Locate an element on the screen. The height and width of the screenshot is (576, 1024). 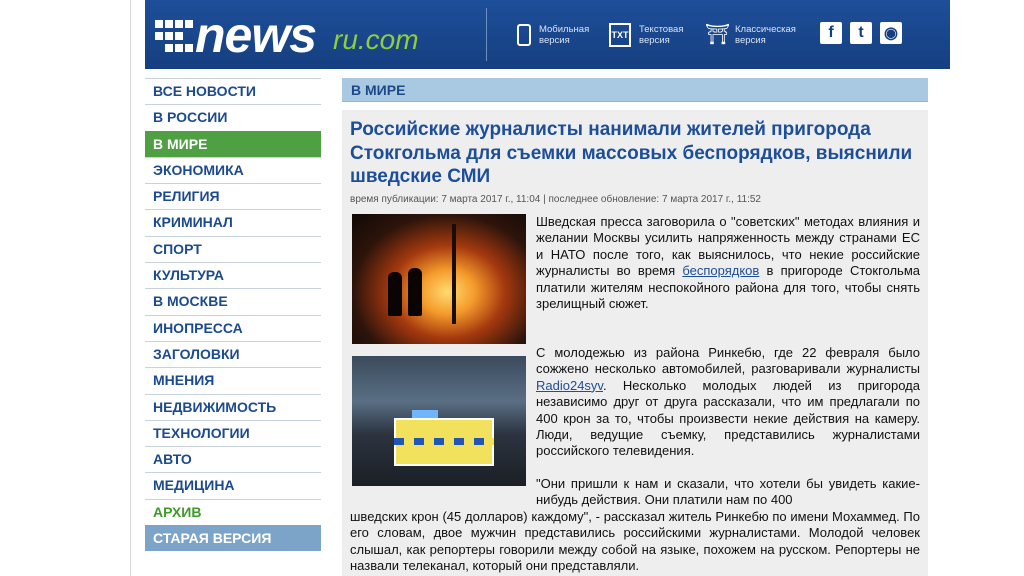
sidebar-item-moscow: В МОСКВЕ is located at coordinates (233, 301).